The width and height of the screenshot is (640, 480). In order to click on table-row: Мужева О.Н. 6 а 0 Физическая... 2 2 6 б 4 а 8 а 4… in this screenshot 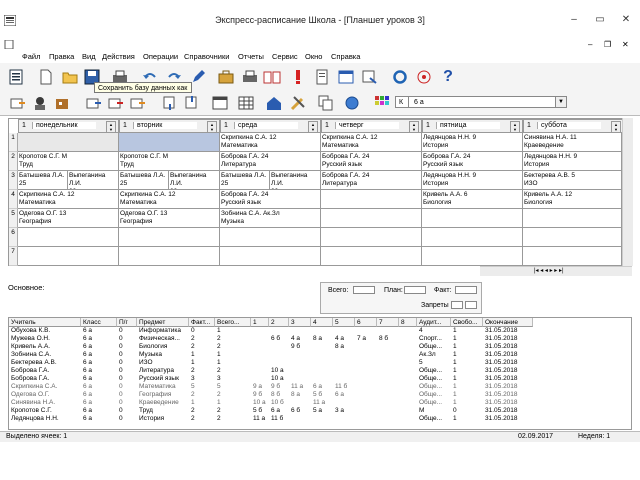, I will do `click(271, 339)`.